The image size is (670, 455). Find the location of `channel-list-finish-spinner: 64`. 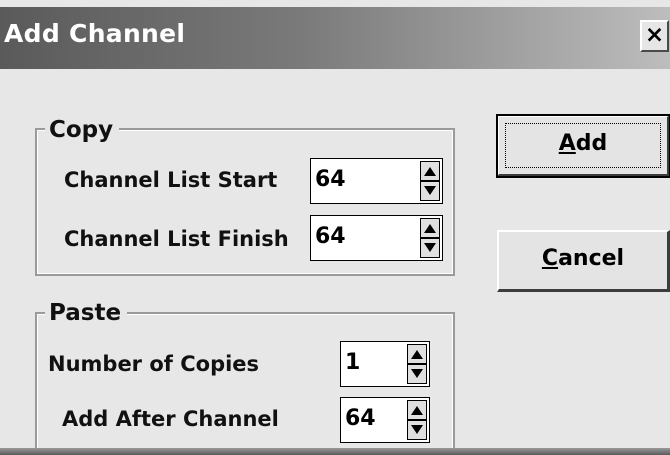

channel-list-finish-spinner: 64 is located at coordinates (376, 238).